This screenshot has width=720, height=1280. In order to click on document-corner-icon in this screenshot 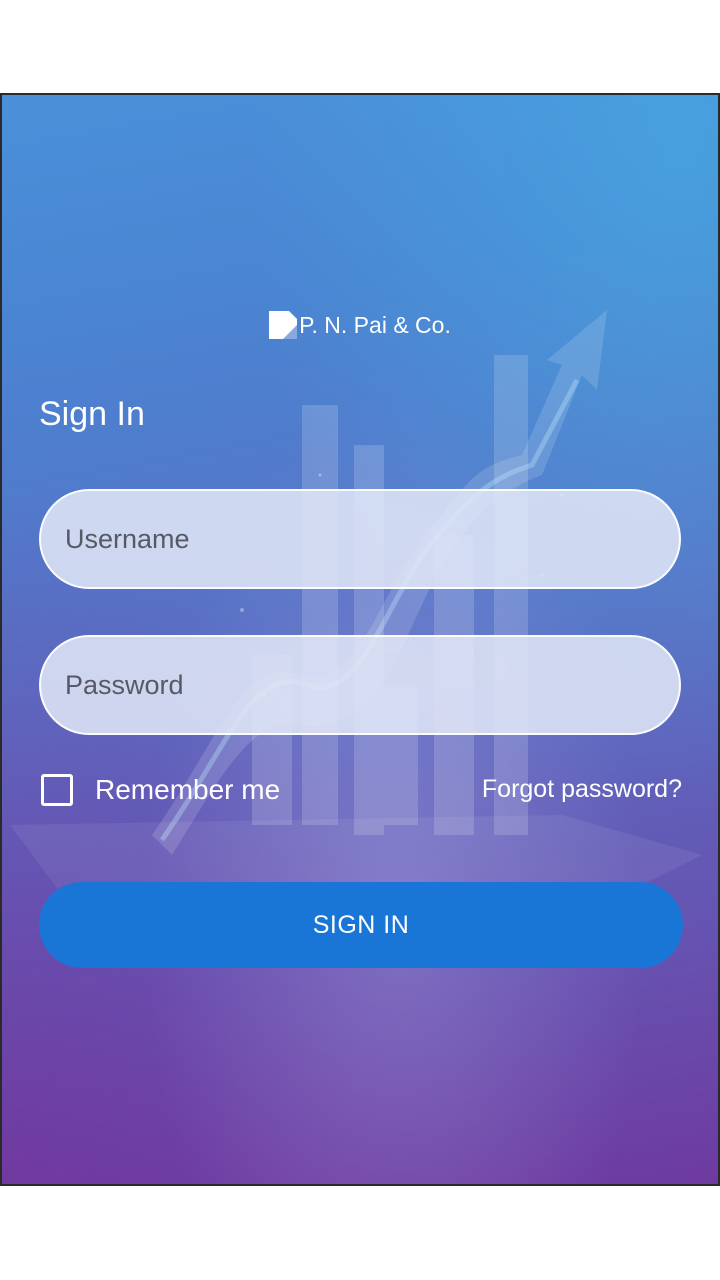, I will do `click(283, 325)`.